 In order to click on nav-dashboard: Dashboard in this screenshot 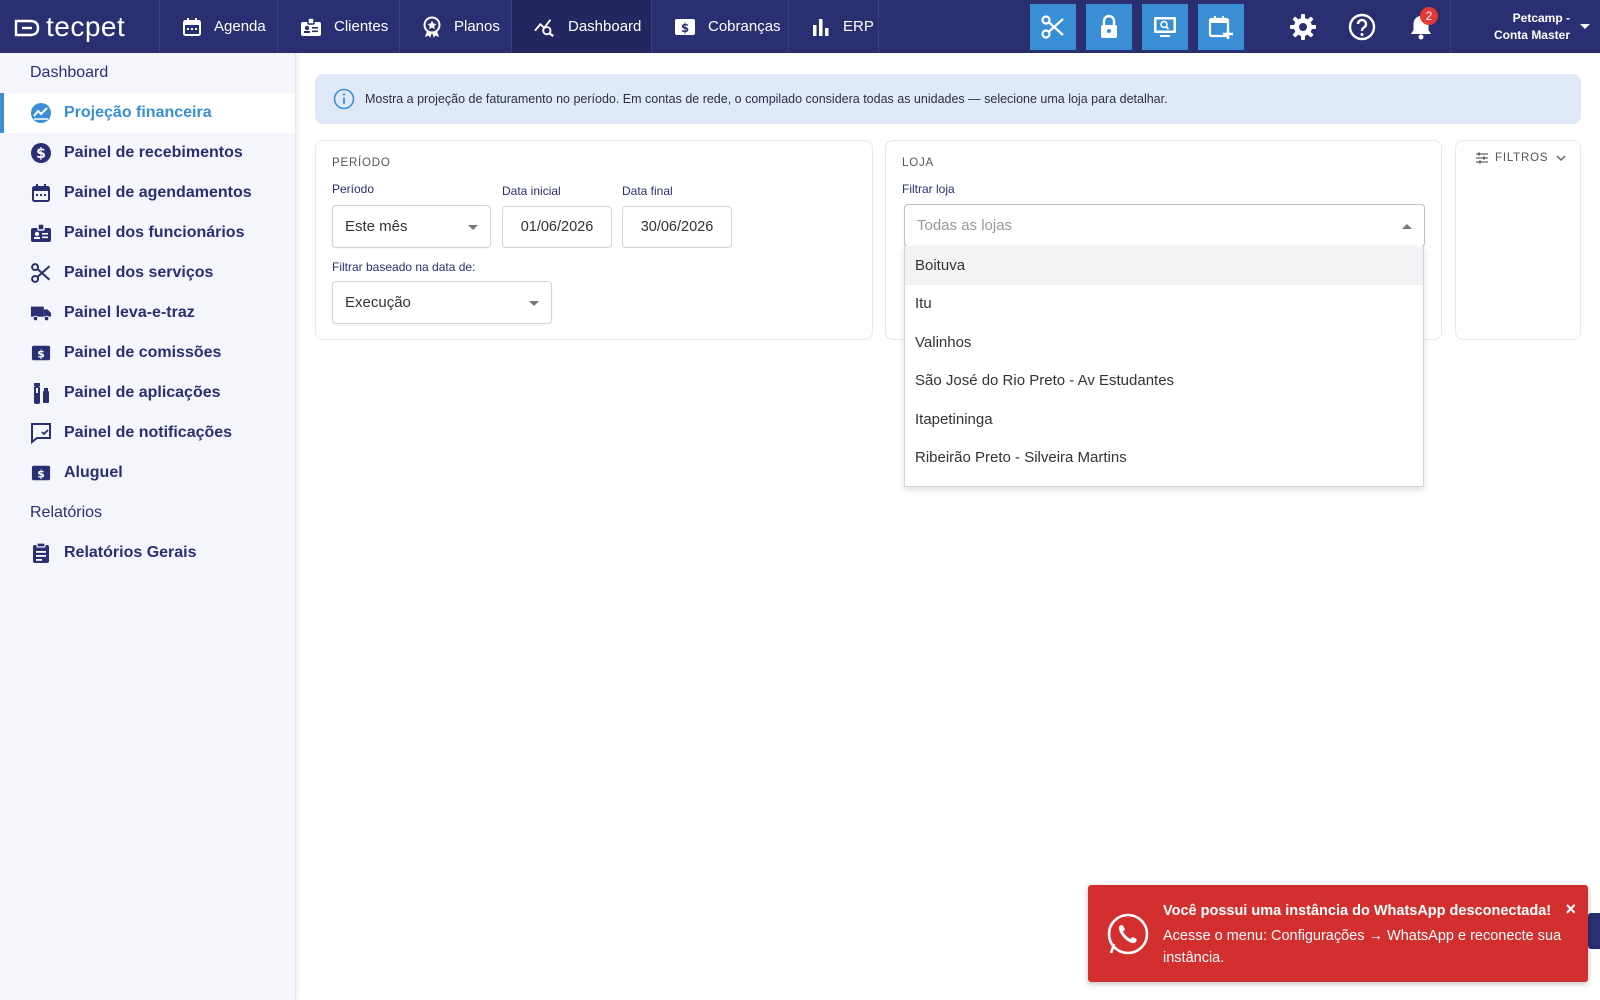, I will do `click(582, 26)`.